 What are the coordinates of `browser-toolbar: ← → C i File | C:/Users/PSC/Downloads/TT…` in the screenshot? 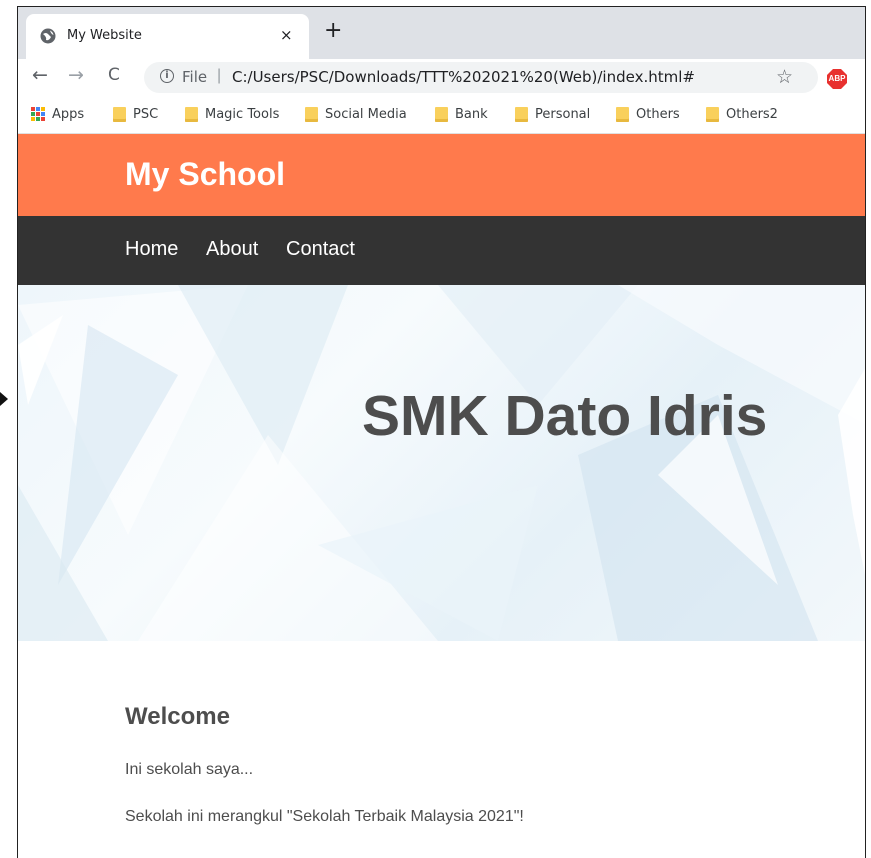 It's located at (441, 78).